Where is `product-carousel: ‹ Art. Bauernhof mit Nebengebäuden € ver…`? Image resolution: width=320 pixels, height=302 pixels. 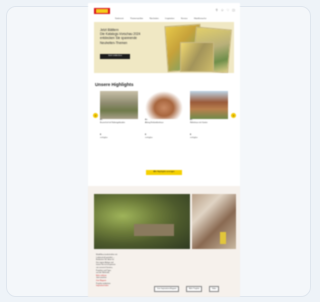
product-carousel: ‹ Art. Bauernhof mit Nebengebäuden € ver… is located at coordinates (164, 126).